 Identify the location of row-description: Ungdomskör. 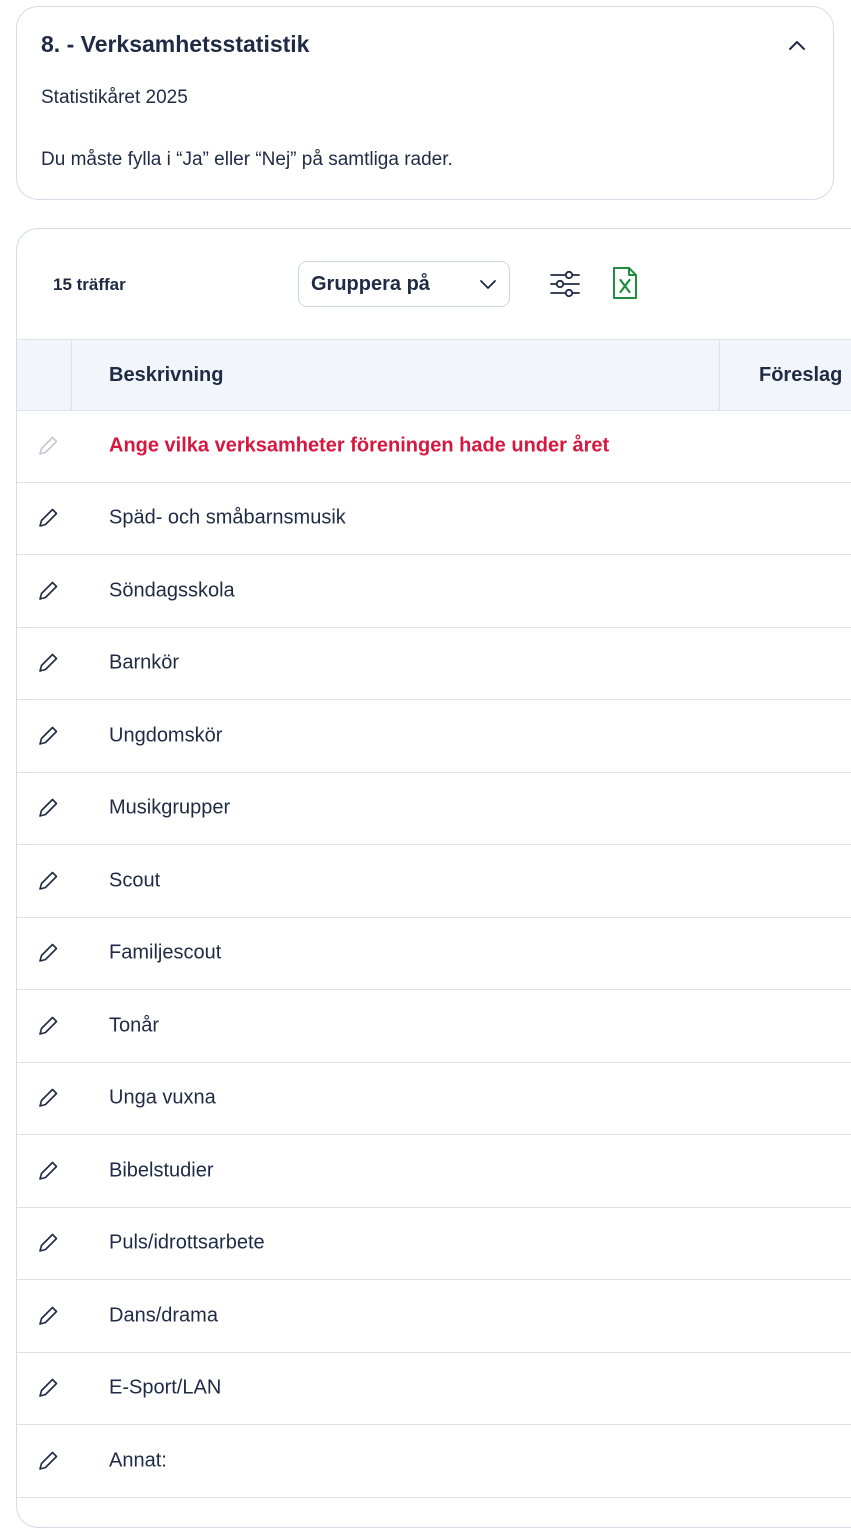
(166, 735).